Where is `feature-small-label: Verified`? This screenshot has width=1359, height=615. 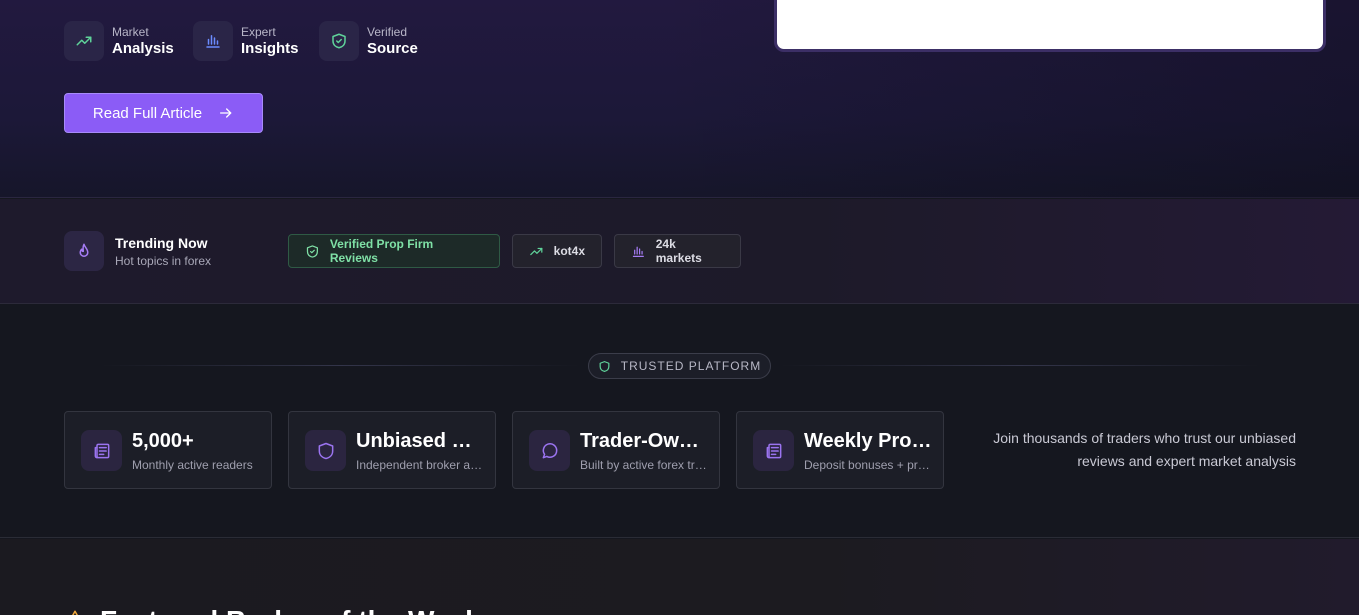 feature-small-label: Verified is located at coordinates (387, 32).